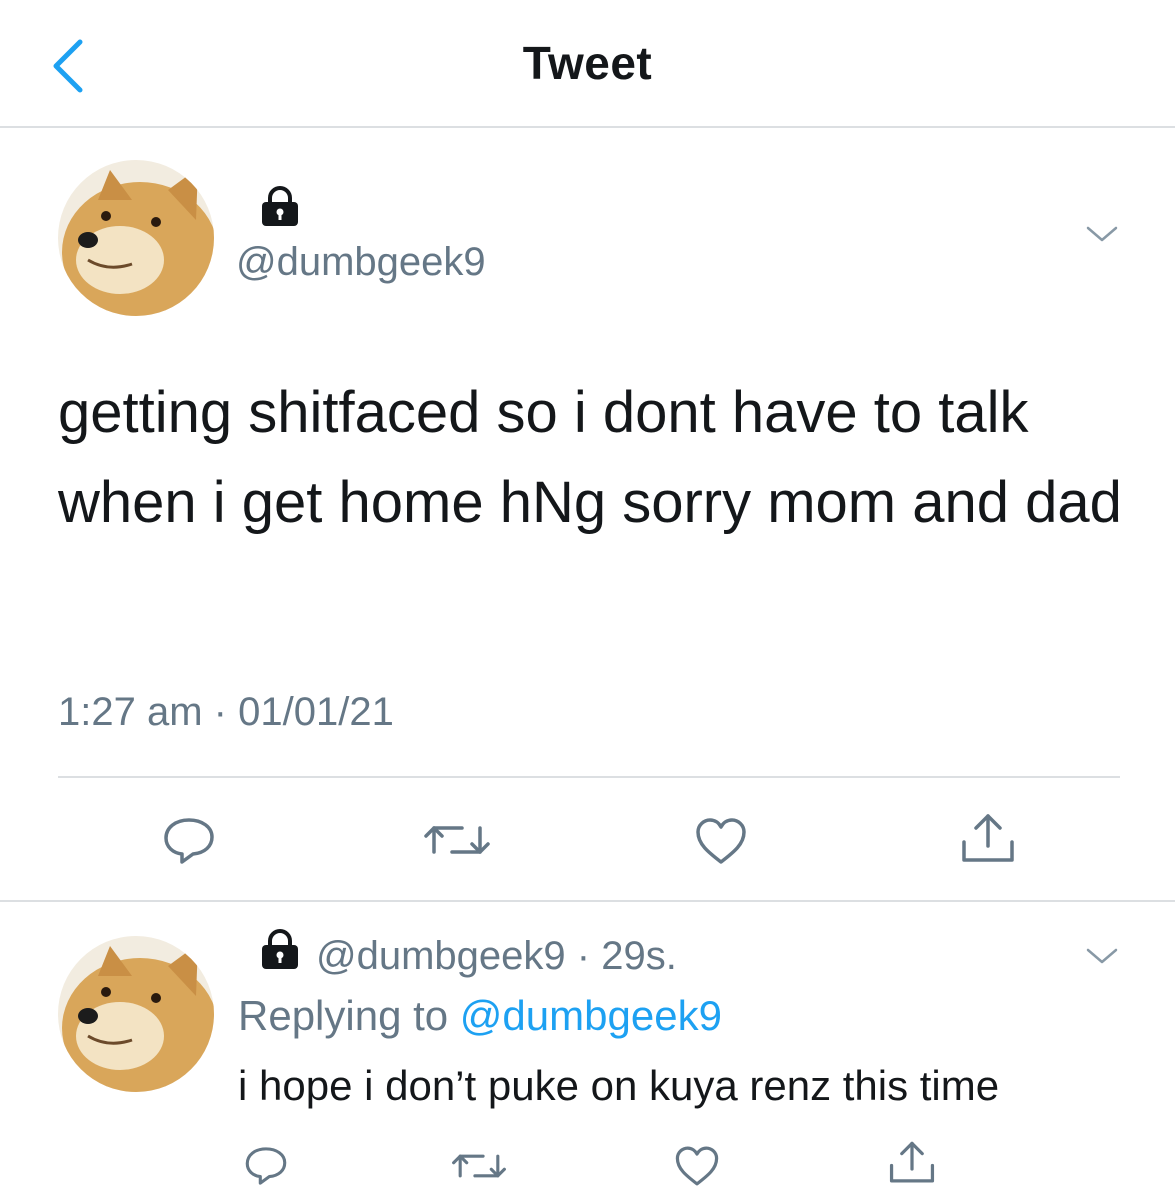 The width and height of the screenshot is (1175, 1200). Describe the element at coordinates (361, 262) in the screenshot. I see `author-handle: @dumbgeek9` at that location.